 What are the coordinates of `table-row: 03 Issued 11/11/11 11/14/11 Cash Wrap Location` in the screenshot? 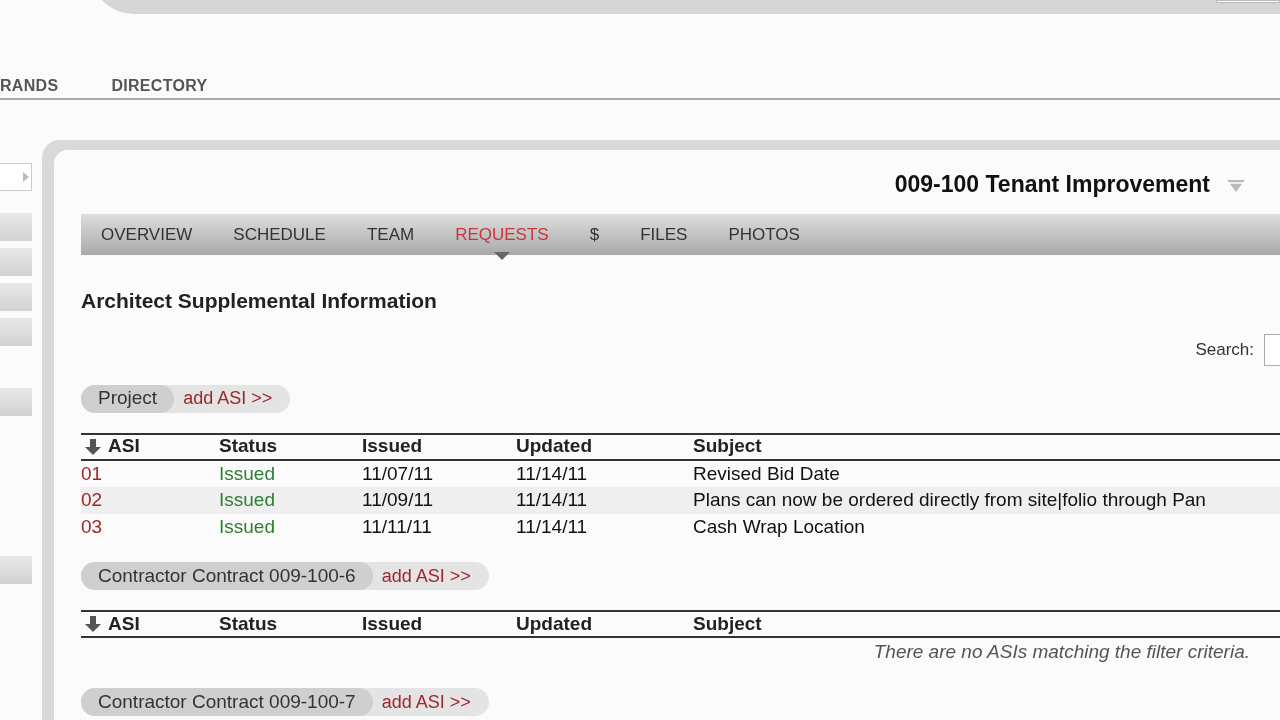 It's located at (680, 526).